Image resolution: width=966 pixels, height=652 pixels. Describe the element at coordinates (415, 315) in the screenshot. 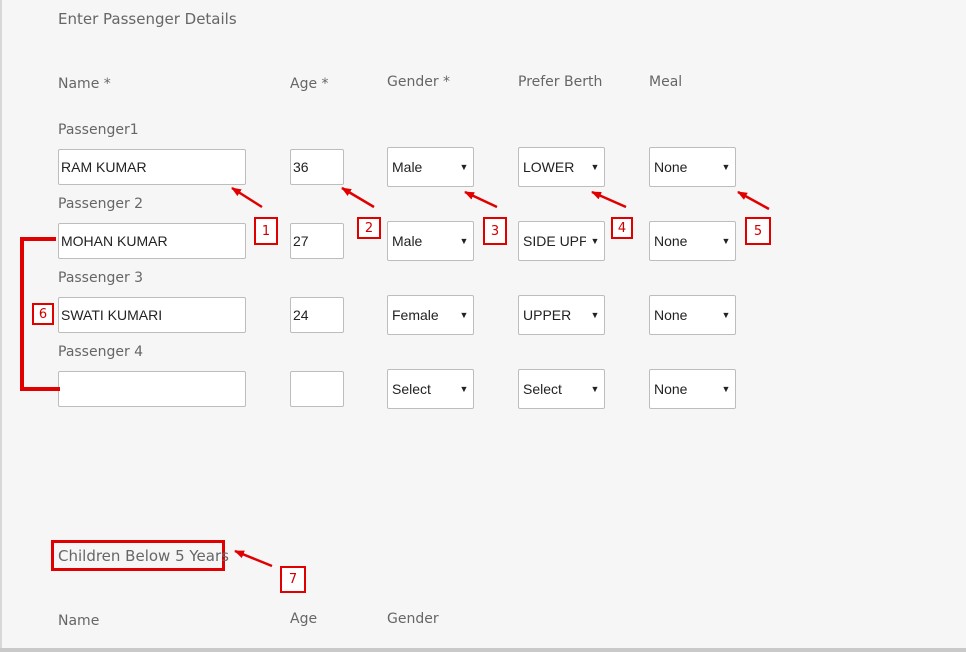

I see `select-value: Female` at that location.